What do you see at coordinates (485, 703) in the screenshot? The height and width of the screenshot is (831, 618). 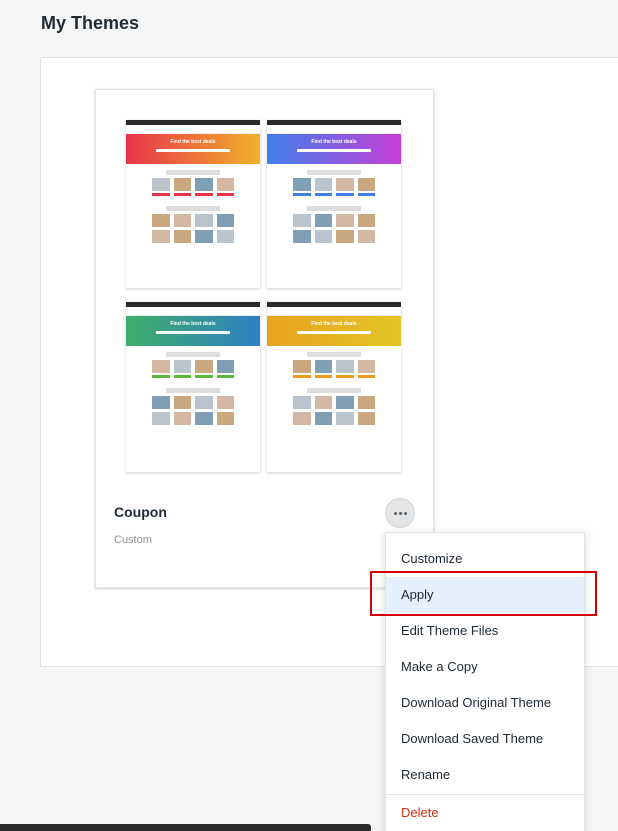 I see `menu-item-download-original-theme: Download Original Theme` at bounding box center [485, 703].